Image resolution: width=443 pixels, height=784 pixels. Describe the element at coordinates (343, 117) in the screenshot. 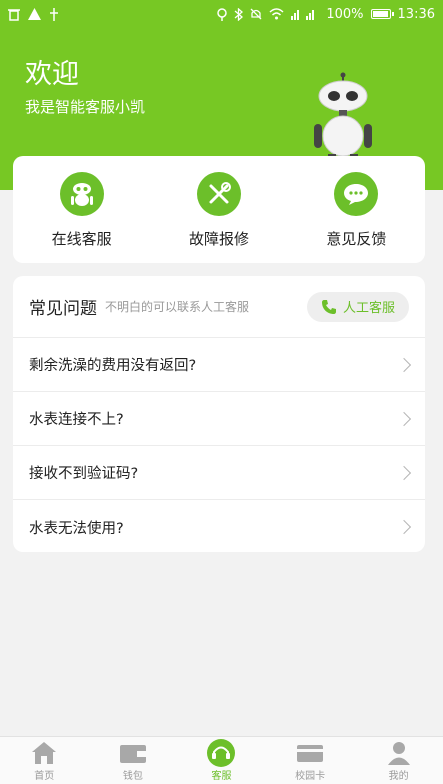

I see `robot-mascot-icon` at that location.